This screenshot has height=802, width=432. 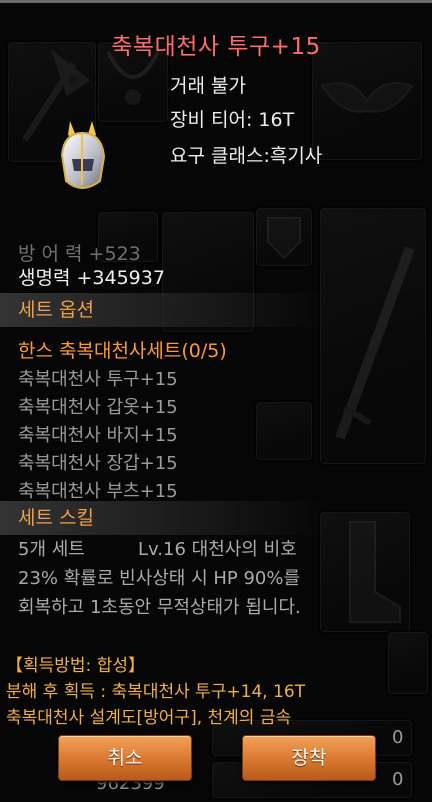 I want to click on helmet-icon, so click(x=83, y=155).